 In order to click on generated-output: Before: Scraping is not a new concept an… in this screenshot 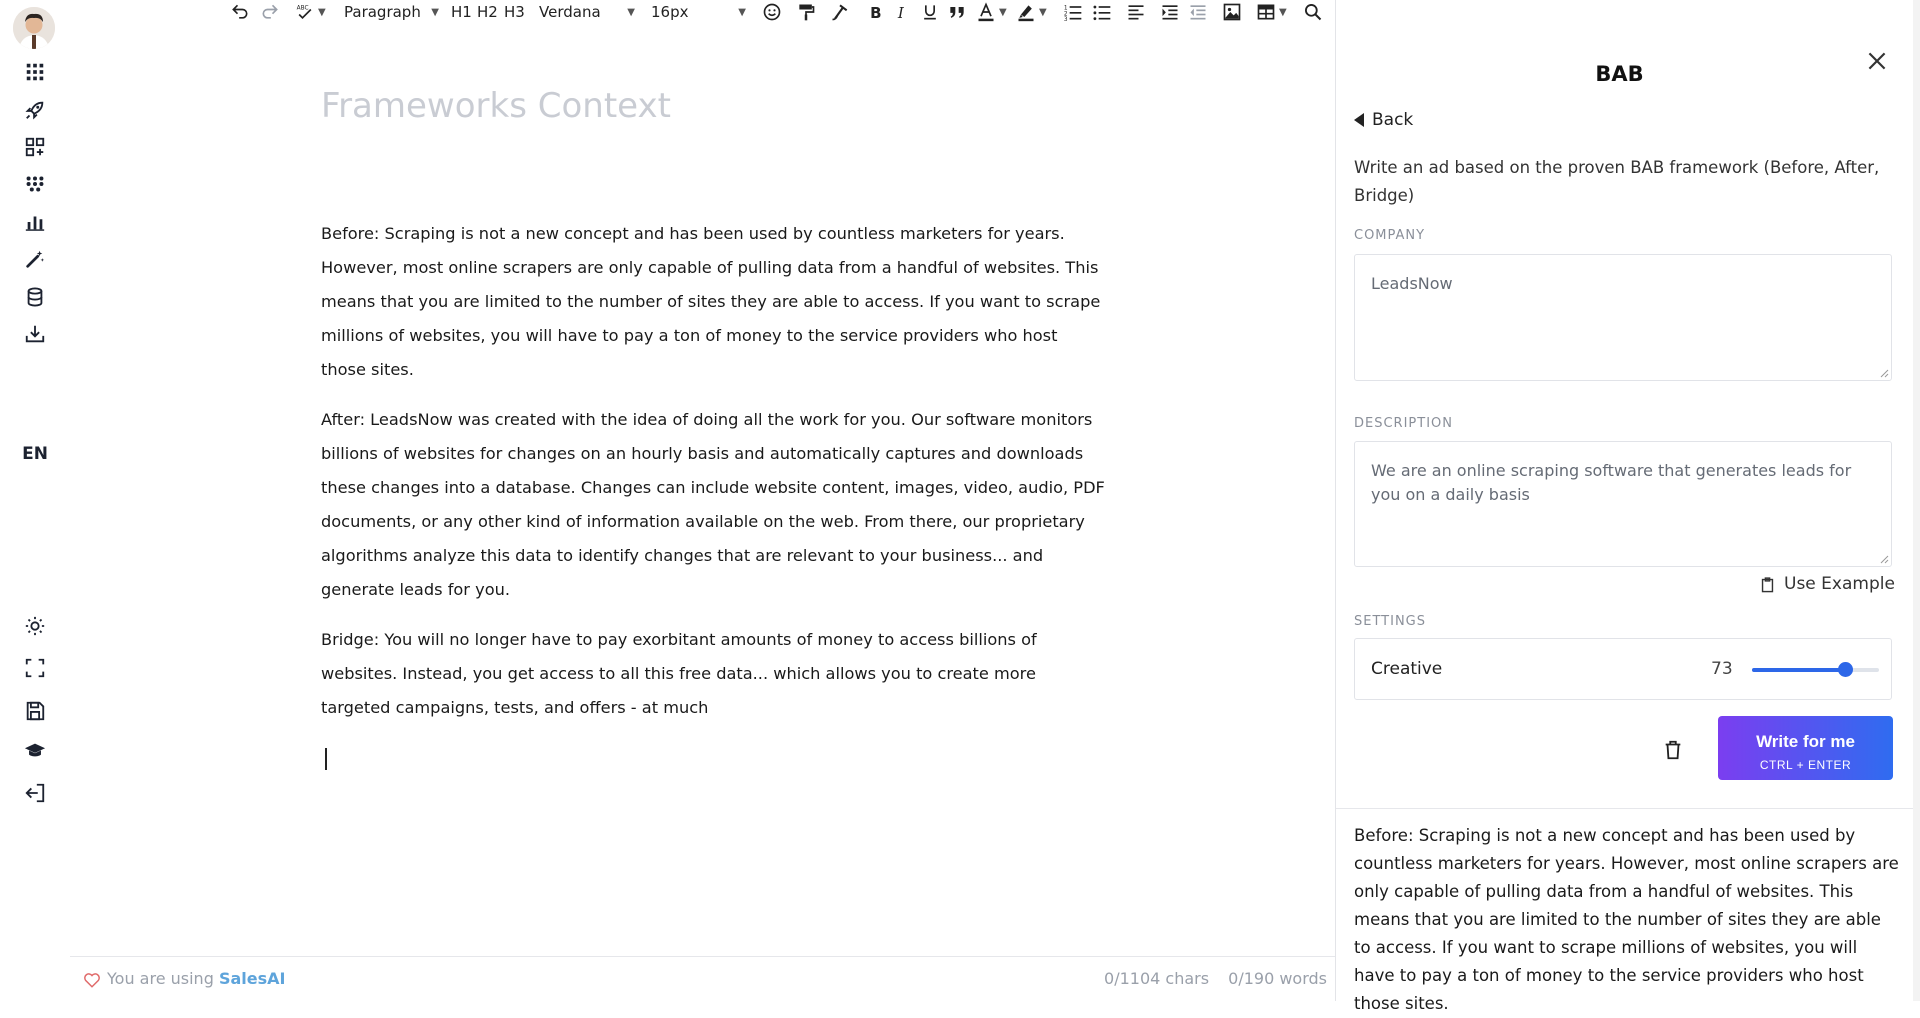, I will do `click(1628, 920)`.